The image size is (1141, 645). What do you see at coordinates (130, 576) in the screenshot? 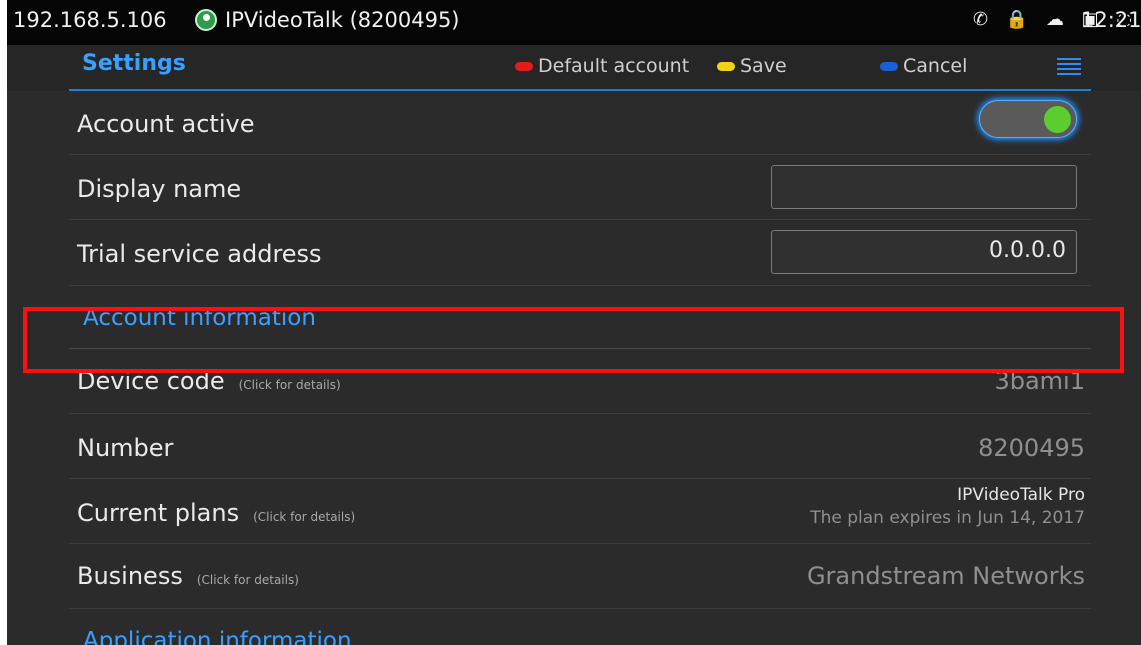
I see `business-text: Business` at bounding box center [130, 576].